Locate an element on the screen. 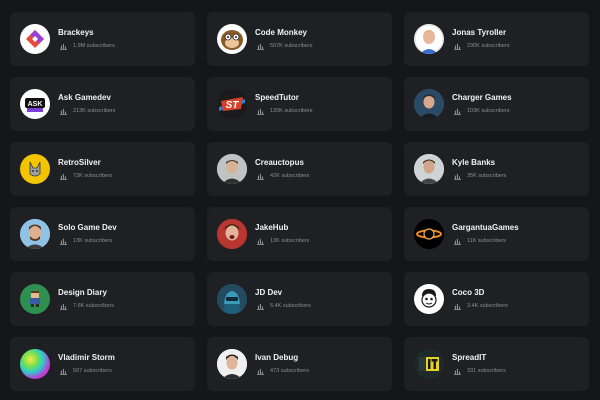 This screenshot has height=400, width=600. channel-card-gargantuagames: GargantuaGames 11K subscribers is located at coordinates (496, 234).